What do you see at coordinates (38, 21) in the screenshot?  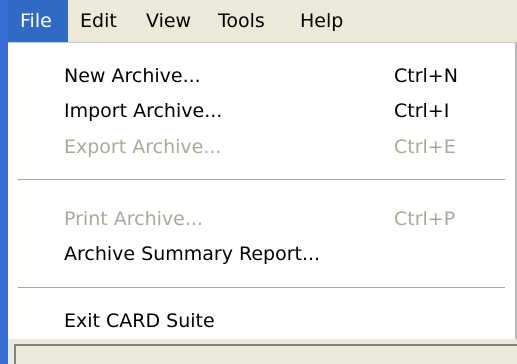 I see `menu-file: File` at bounding box center [38, 21].